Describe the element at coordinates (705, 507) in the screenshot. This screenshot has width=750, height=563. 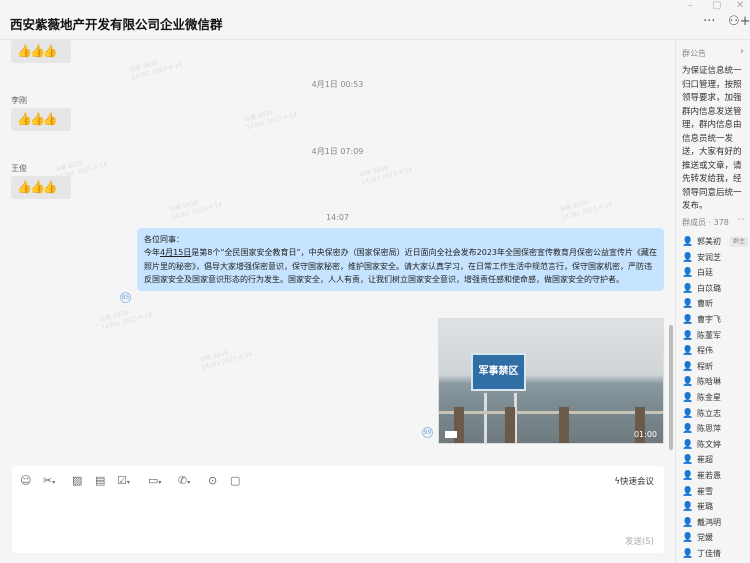
I see `member-name: 崔璐` at that location.